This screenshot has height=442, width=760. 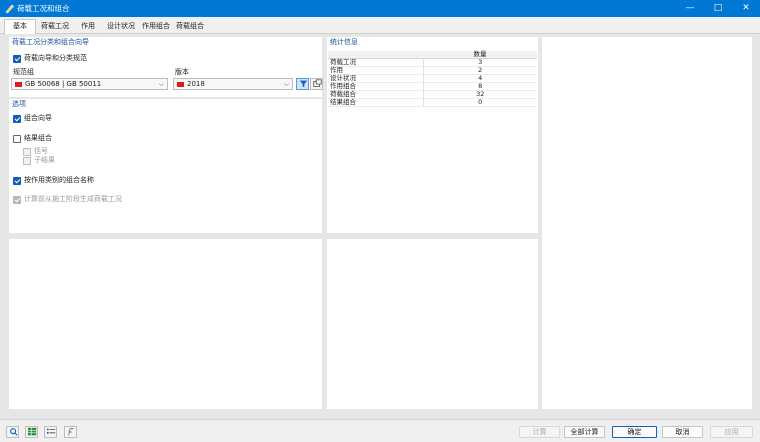 What do you see at coordinates (165, 104) in the screenshot?
I see `options-header: 选项` at bounding box center [165, 104].